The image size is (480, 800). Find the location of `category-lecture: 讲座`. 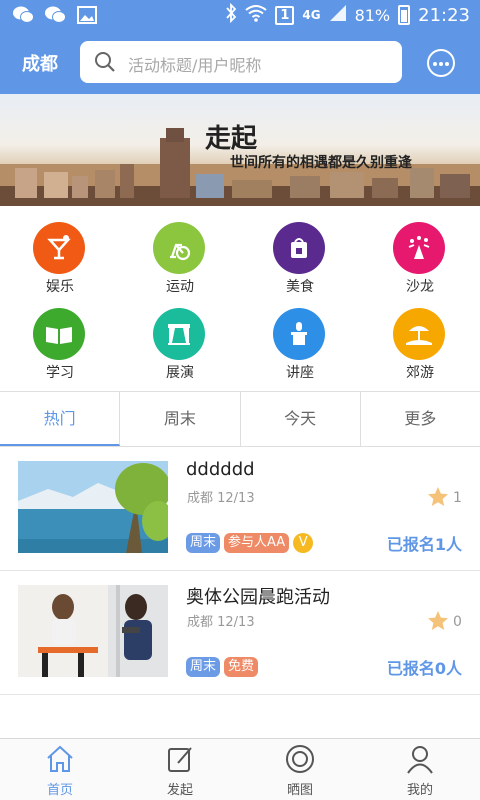

category-lecture: 讲座 is located at coordinates (300, 340).